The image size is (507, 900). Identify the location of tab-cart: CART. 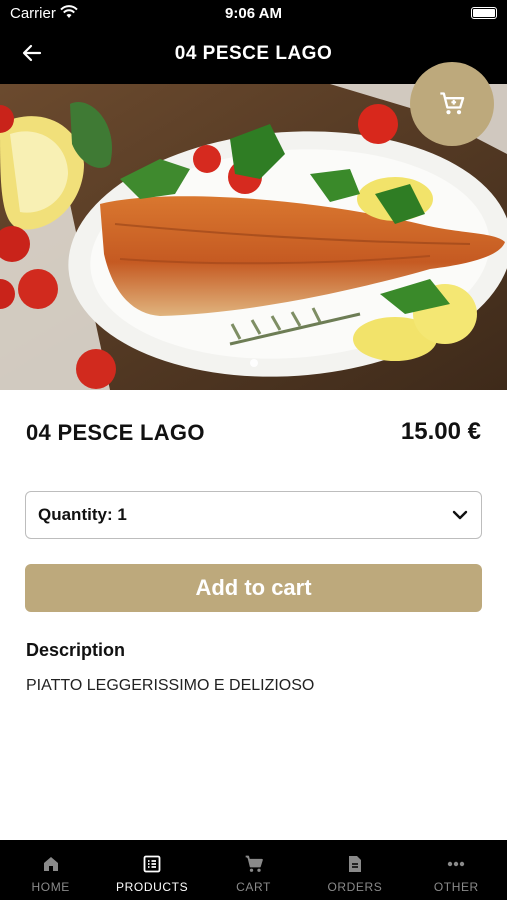
(253, 870).